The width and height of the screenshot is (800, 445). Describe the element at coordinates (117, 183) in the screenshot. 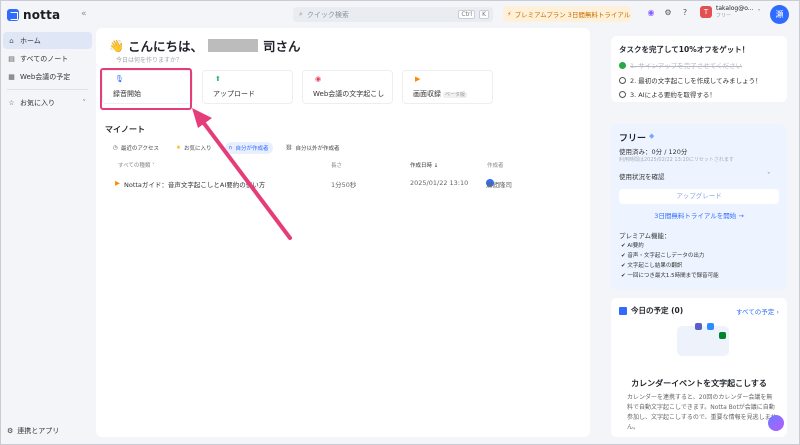

I see `video-icon: ▶` at that location.